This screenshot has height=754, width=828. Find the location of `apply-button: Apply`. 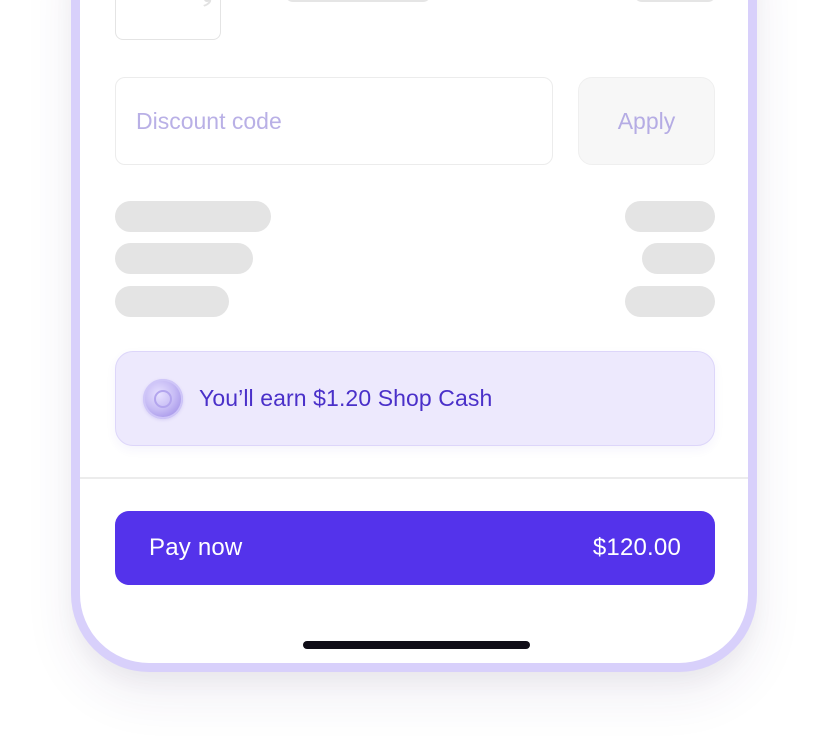

apply-button: Apply is located at coordinates (646, 121).